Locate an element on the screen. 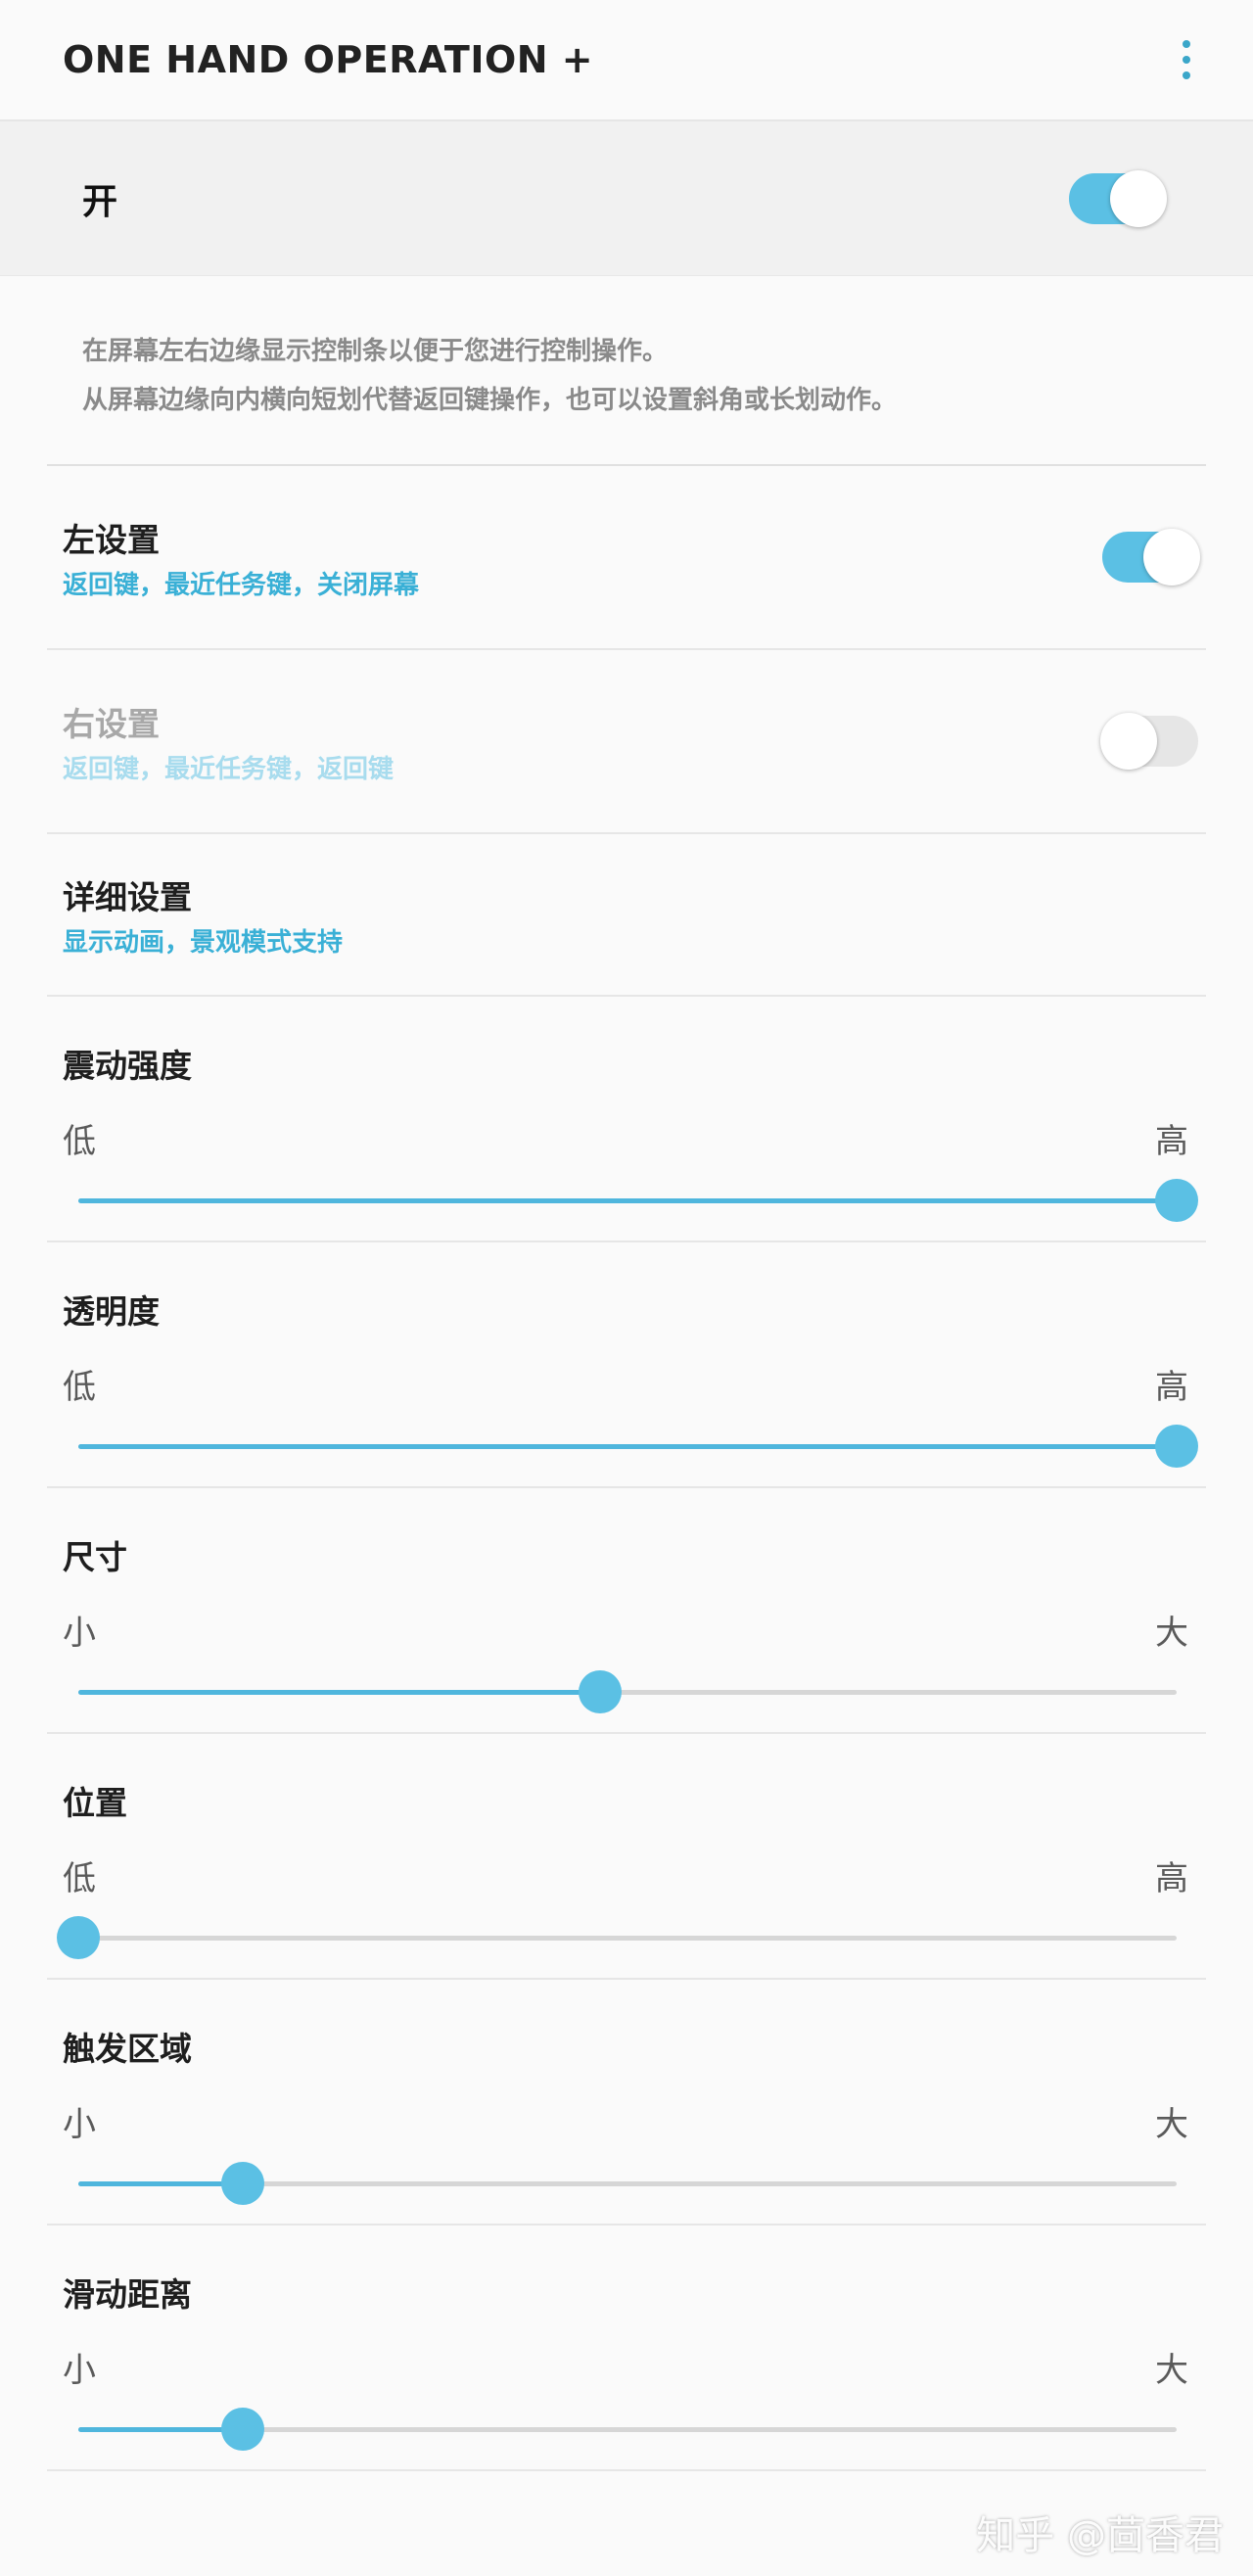  vibration-intensity-item: 震动强度 低 高 is located at coordinates (626, 1119).